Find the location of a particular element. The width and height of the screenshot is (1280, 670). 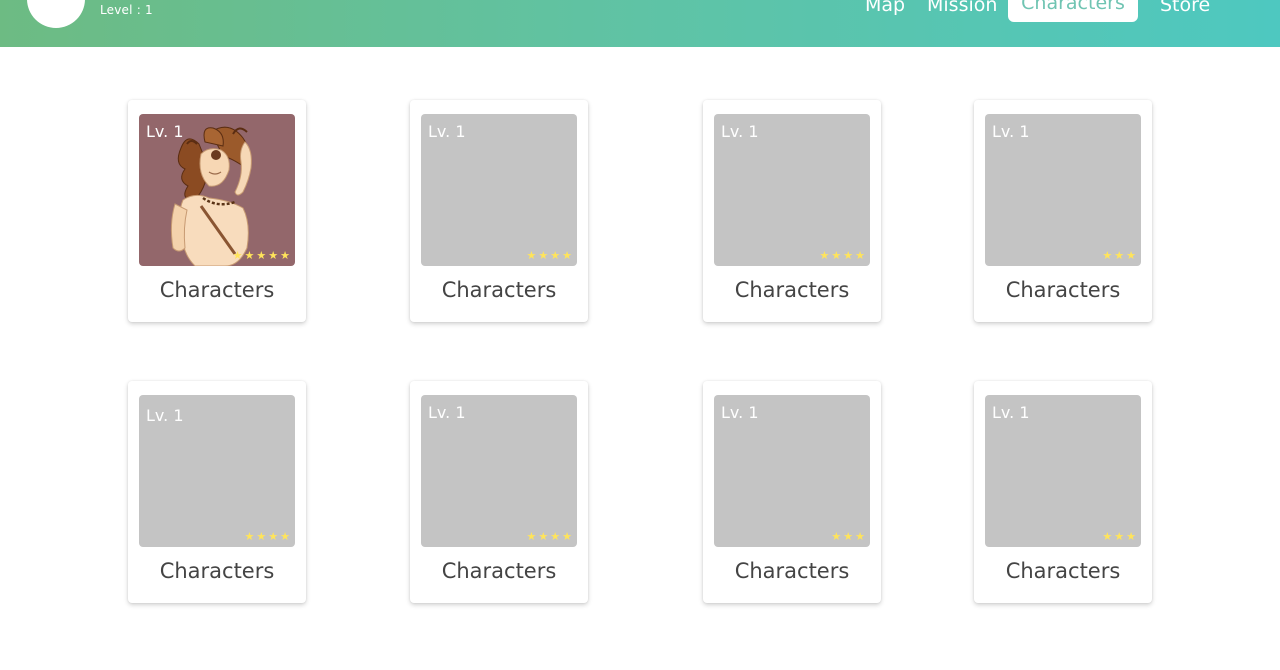

nav-map: Map is located at coordinates (885, 11).